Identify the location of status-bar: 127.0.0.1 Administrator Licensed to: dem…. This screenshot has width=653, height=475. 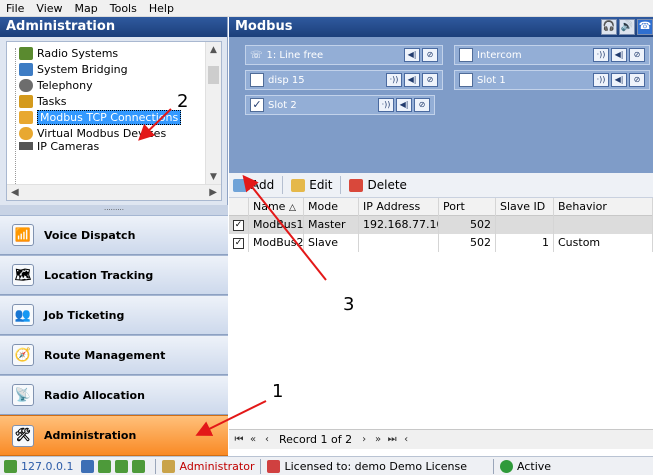
(326, 465).